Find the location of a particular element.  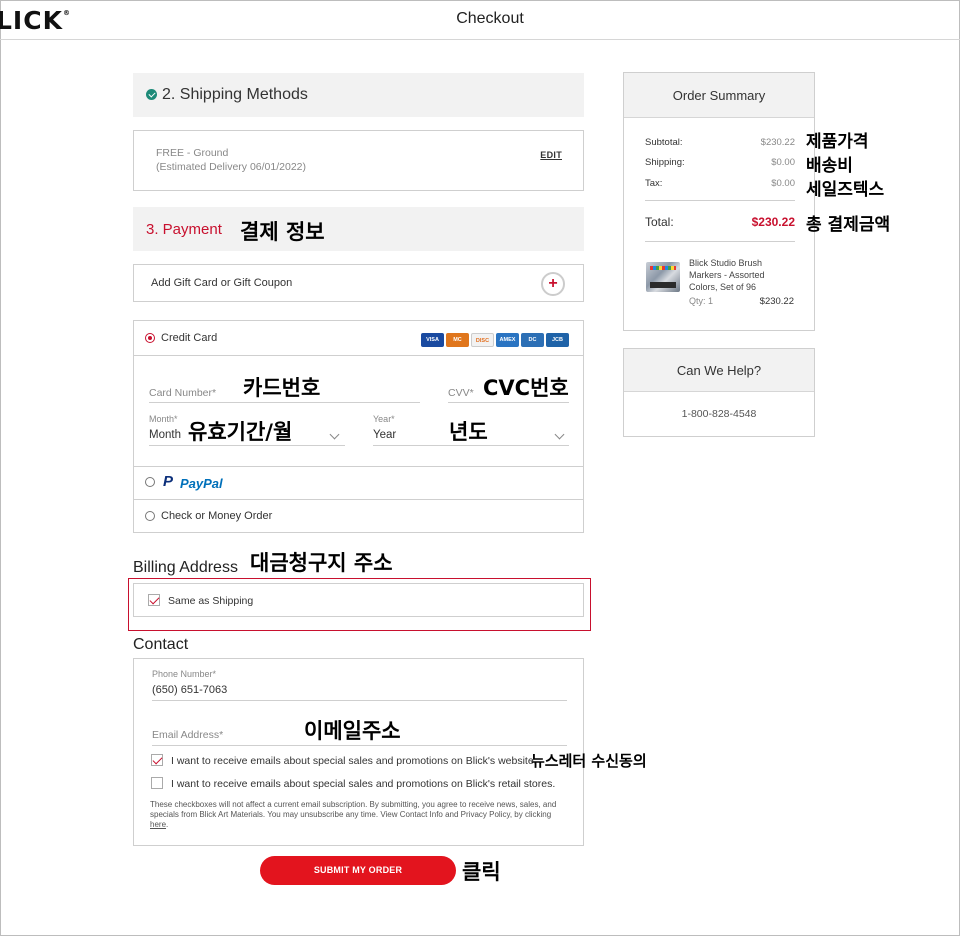

card-number-placeholder: Card Number* is located at coordinates (183, 393).